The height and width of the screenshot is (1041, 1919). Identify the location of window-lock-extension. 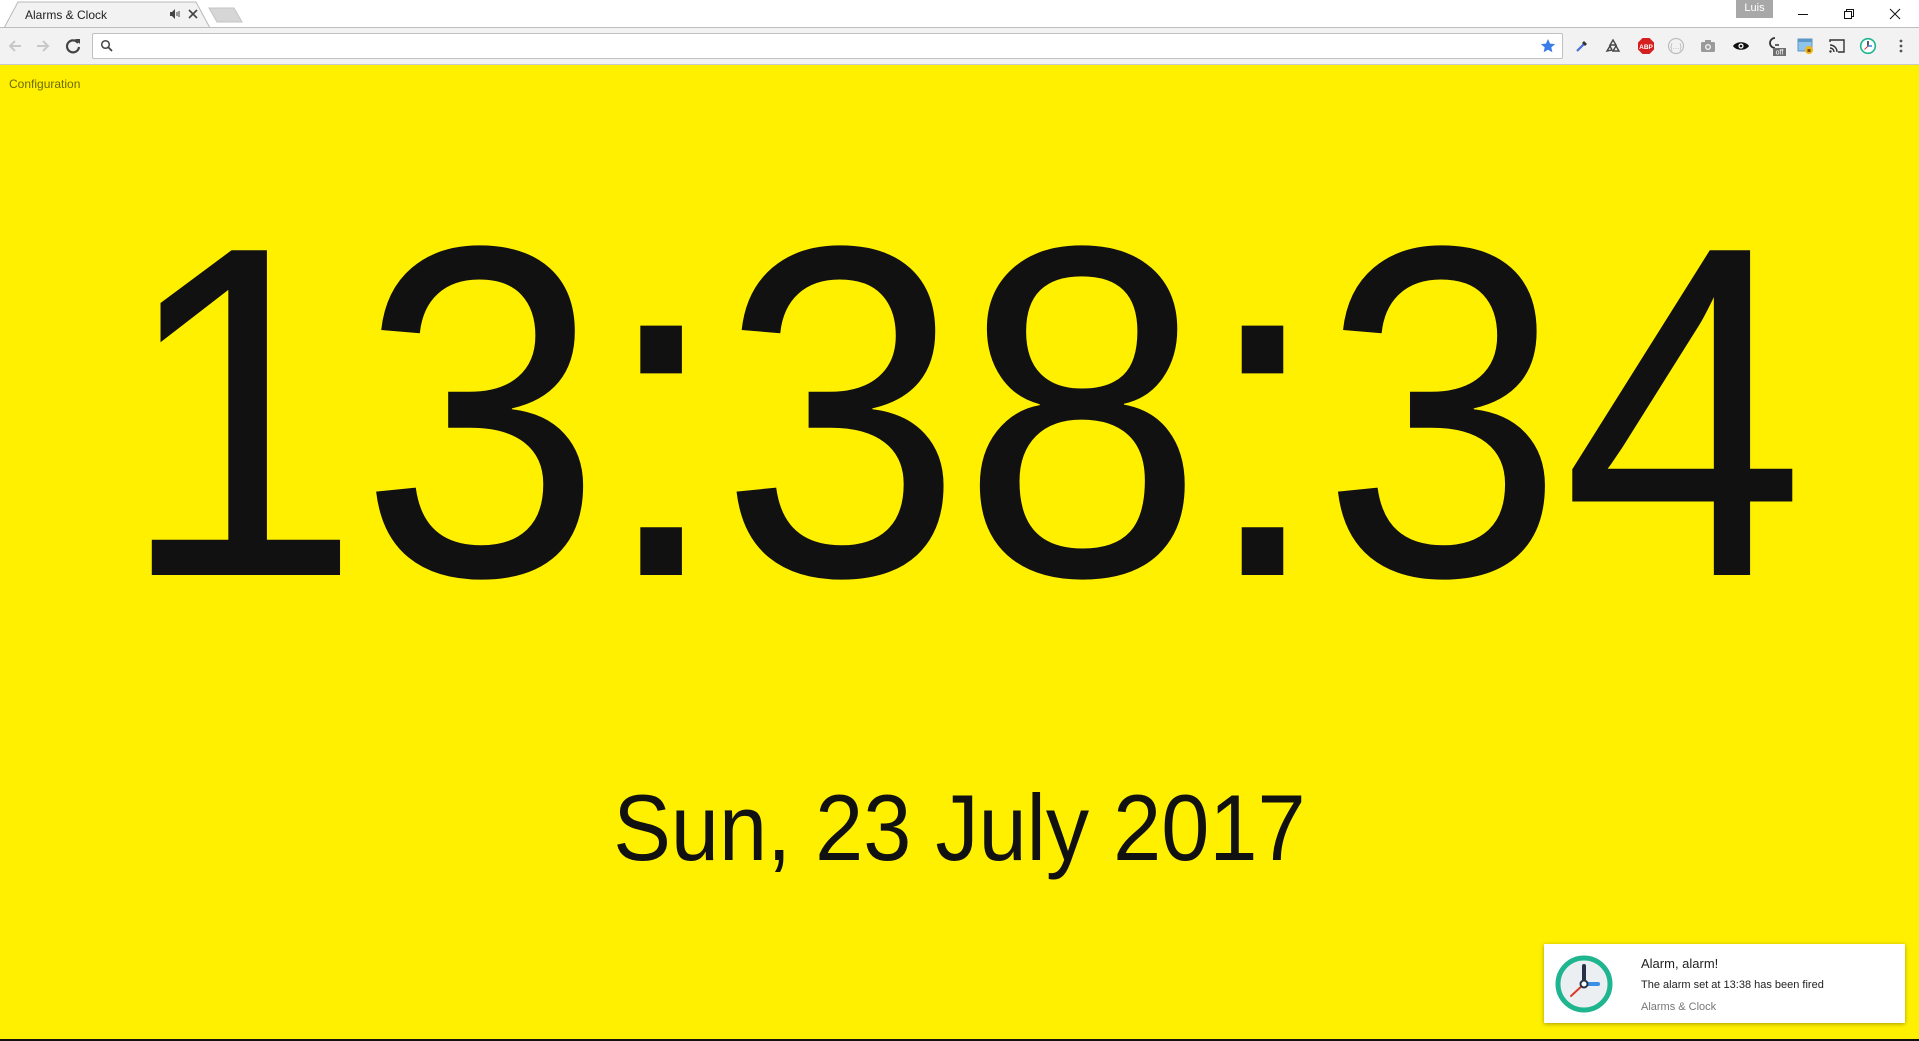
(1806, 46).